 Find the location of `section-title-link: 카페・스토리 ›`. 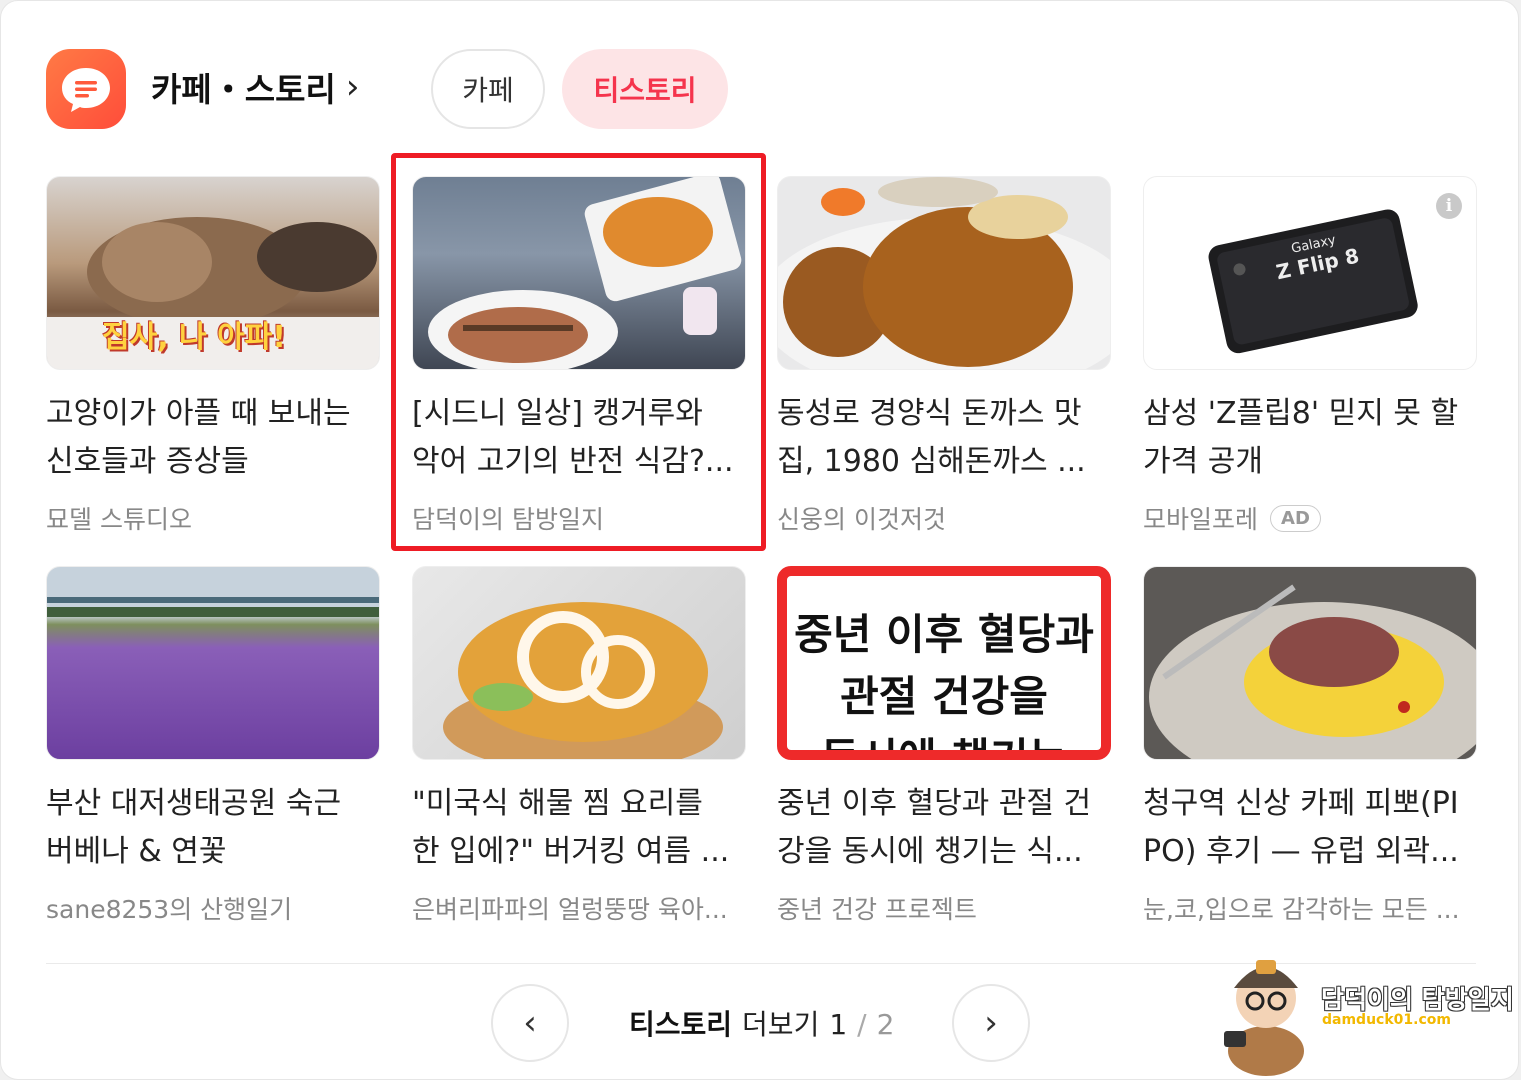

section-title-link: 카페・스토리 › is located at coordinates (255, 87).